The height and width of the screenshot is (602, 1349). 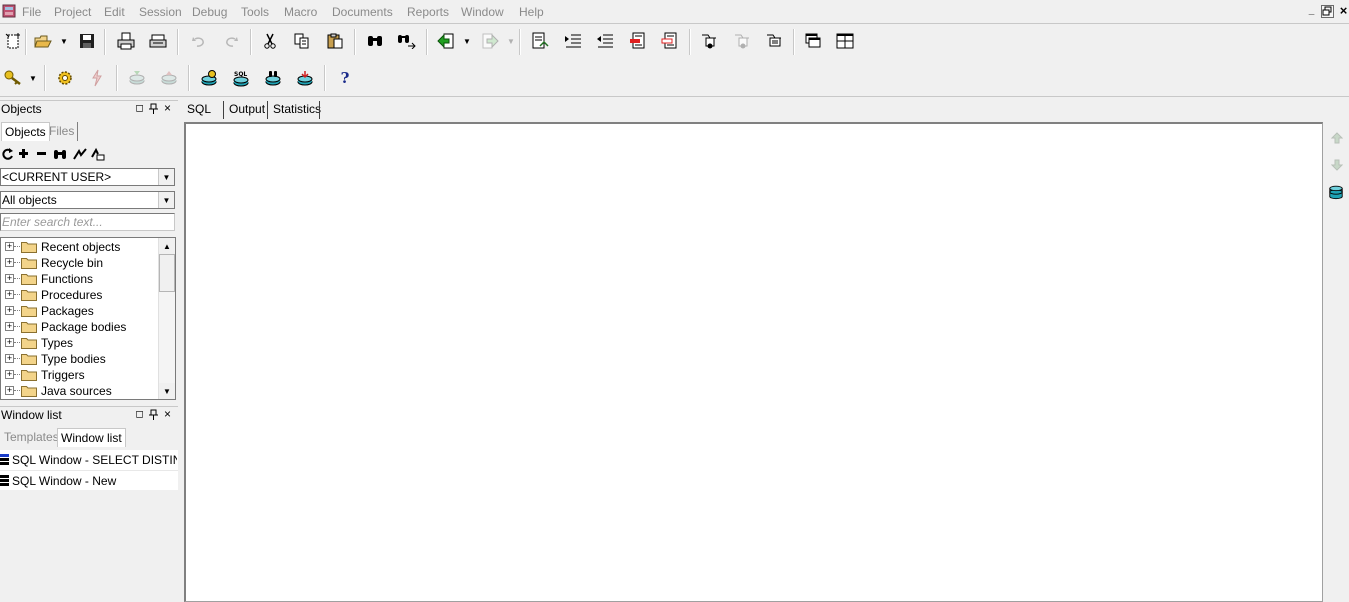 I want to click on execute-icon, so click(x=65, y=78).